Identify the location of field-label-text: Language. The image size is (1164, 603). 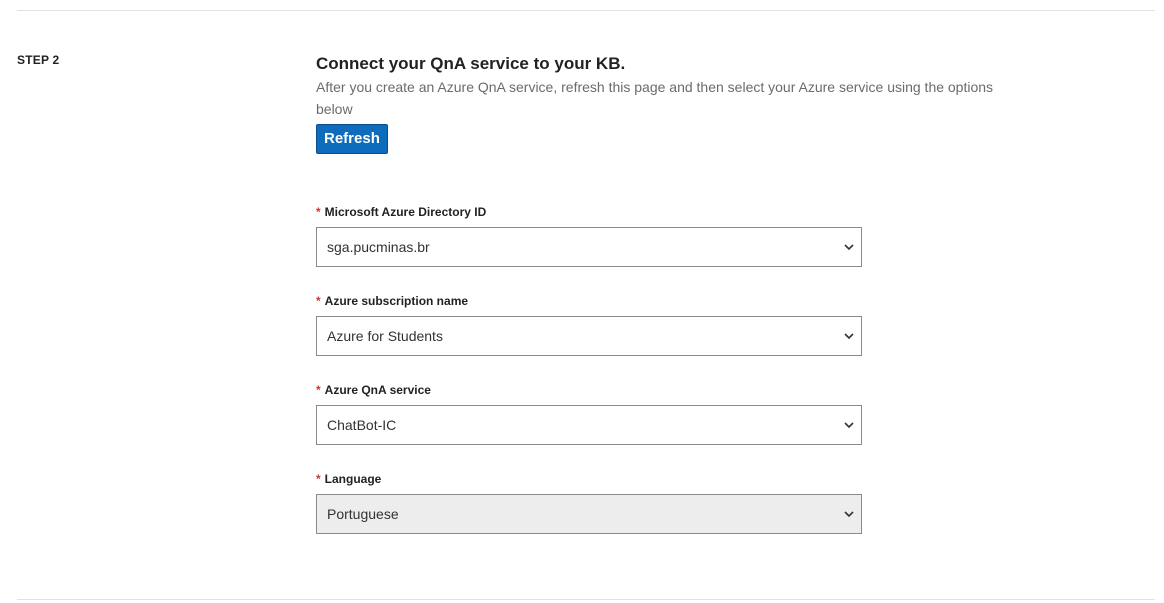
(353, 479).